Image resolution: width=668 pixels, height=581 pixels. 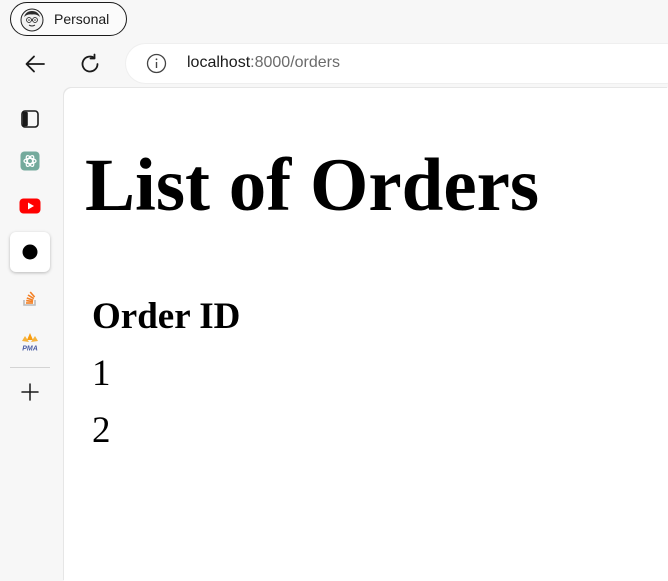 What do you see at coordinates (101, 430) in the screenshot?
I see `table-row: 2` at bounding box center [101, 430].